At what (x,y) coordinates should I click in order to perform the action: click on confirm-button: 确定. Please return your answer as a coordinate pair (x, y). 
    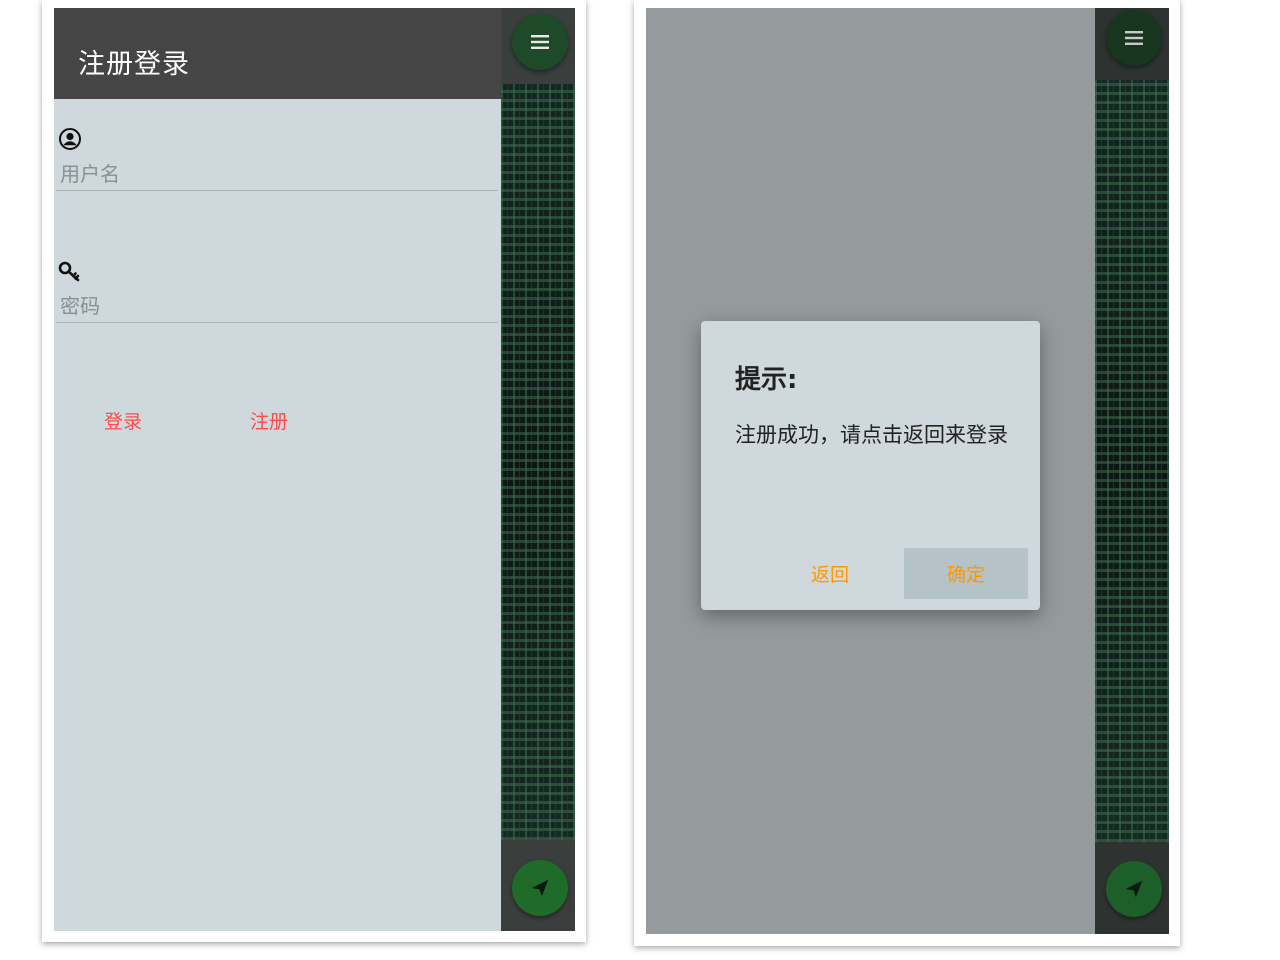
    Looking at the image, I should click on (966, 573).